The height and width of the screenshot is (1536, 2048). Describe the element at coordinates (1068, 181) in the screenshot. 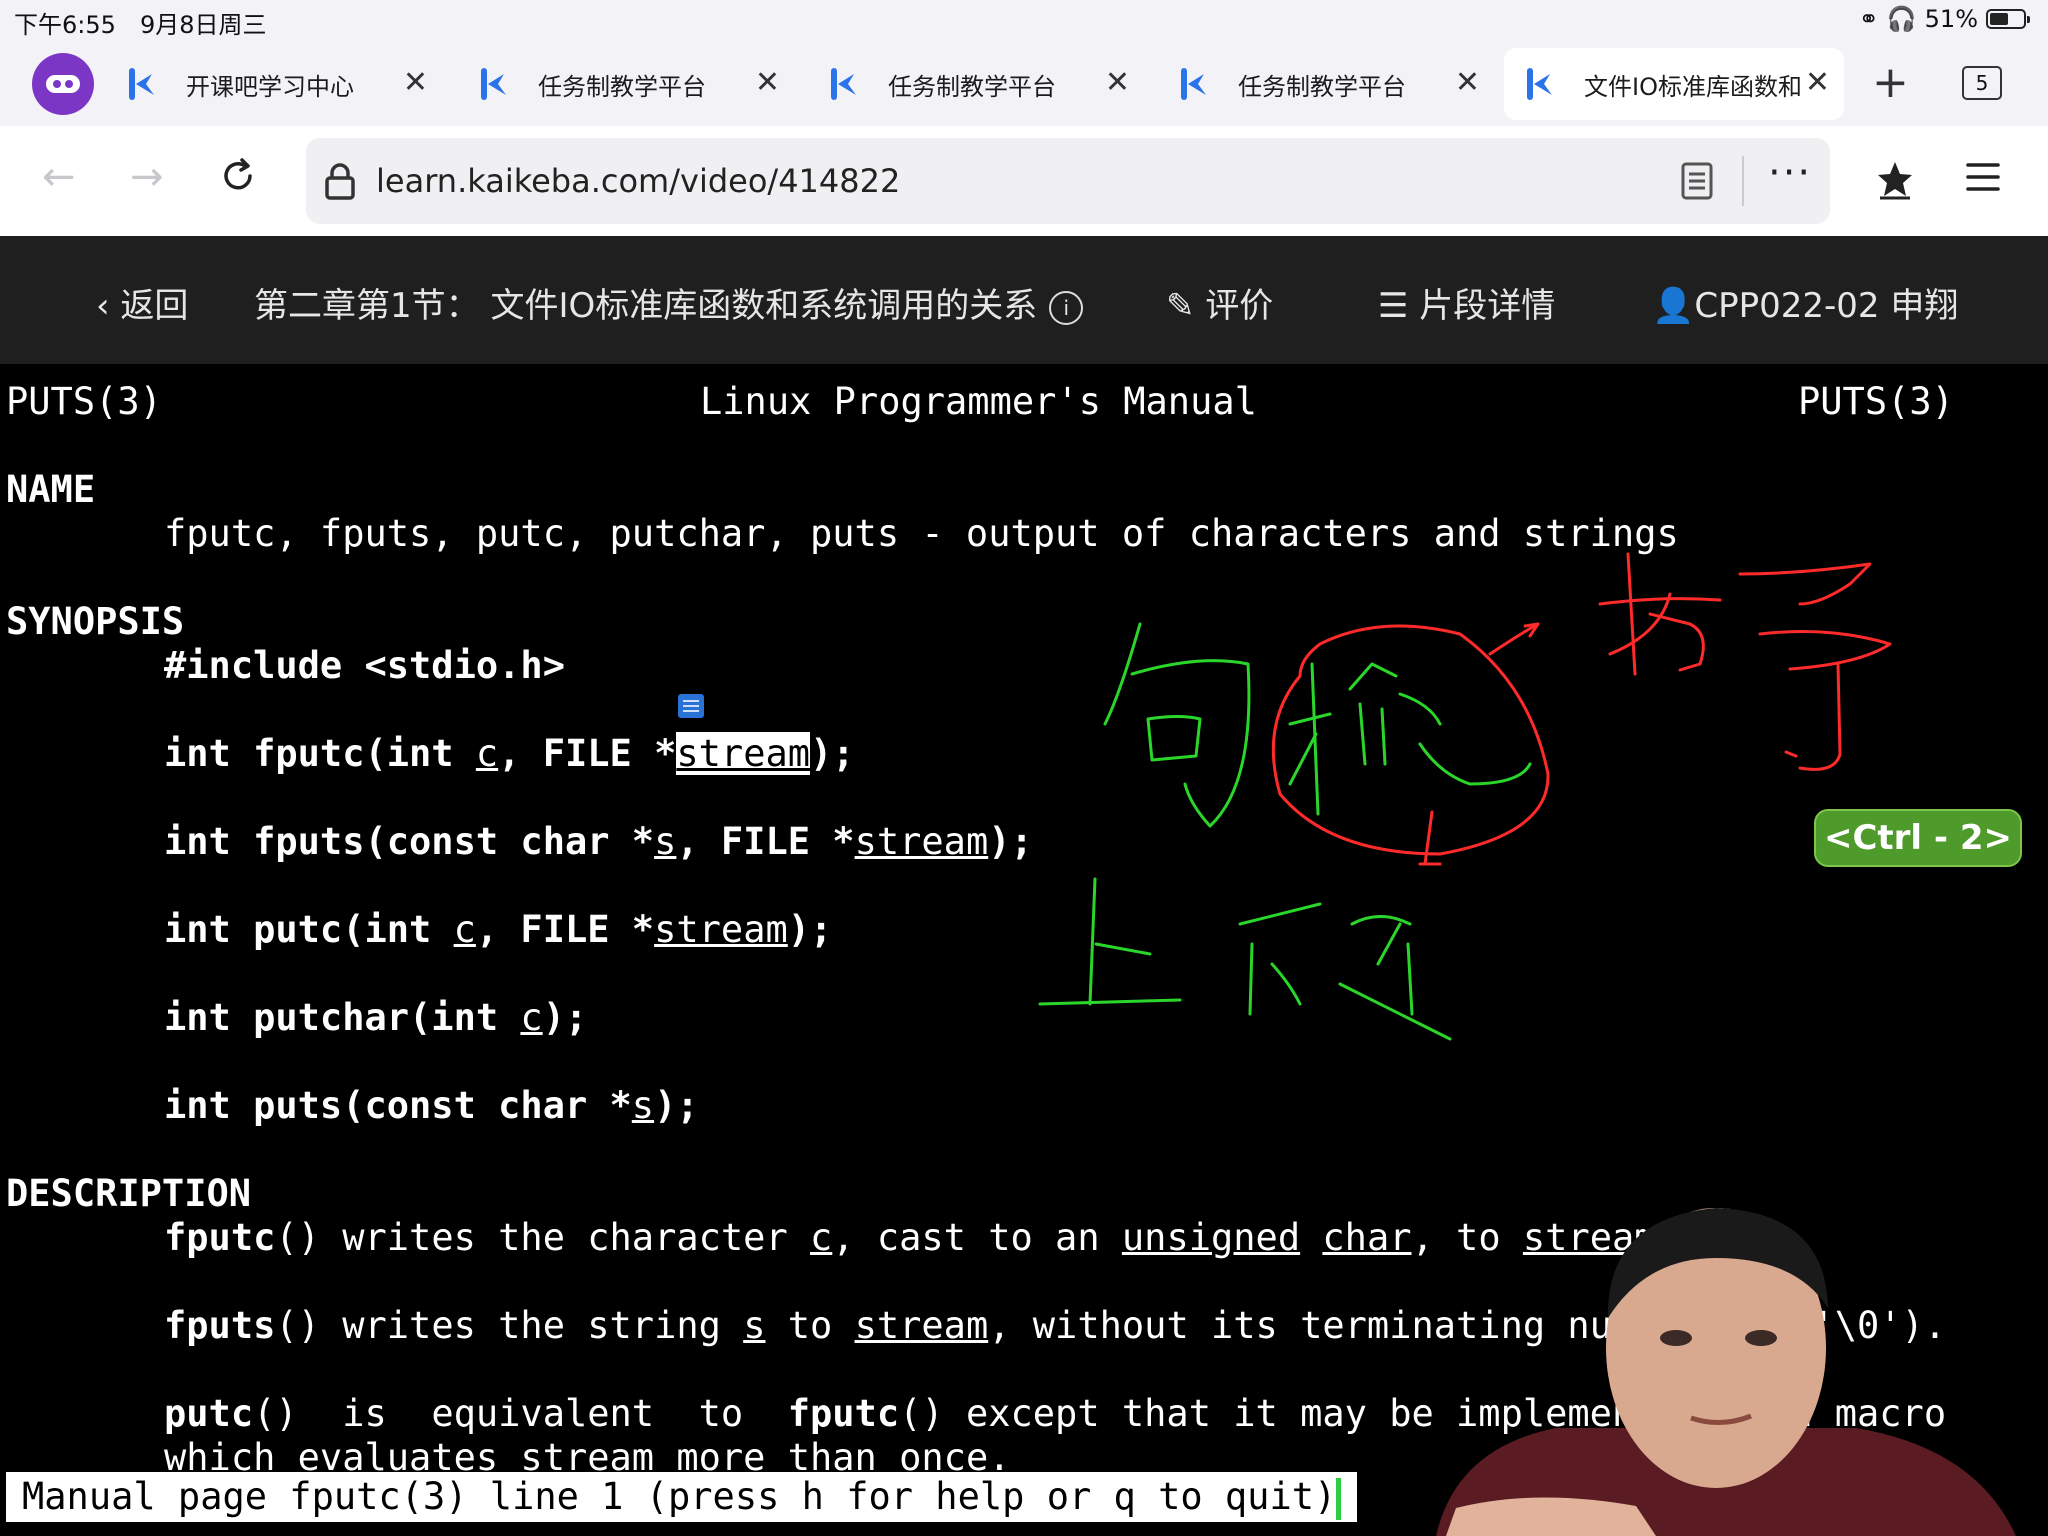

I see `address-bar: learn.kaikeba.com/video/414822 ···` at that location.